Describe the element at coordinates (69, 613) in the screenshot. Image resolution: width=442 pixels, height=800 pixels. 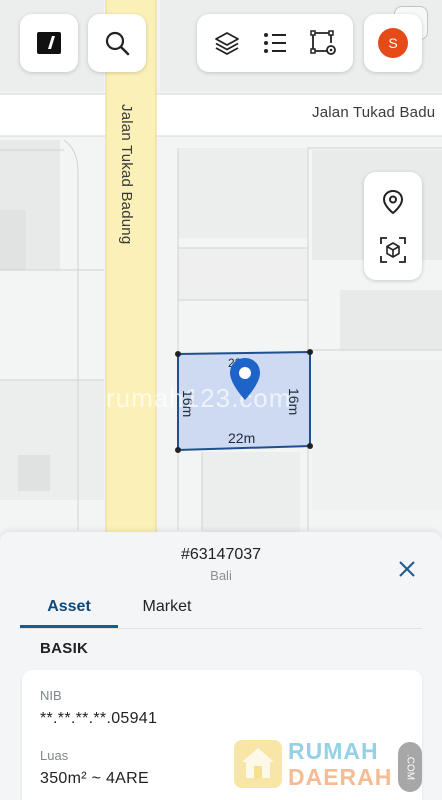
I see `tab-asset: Asset` at that location.